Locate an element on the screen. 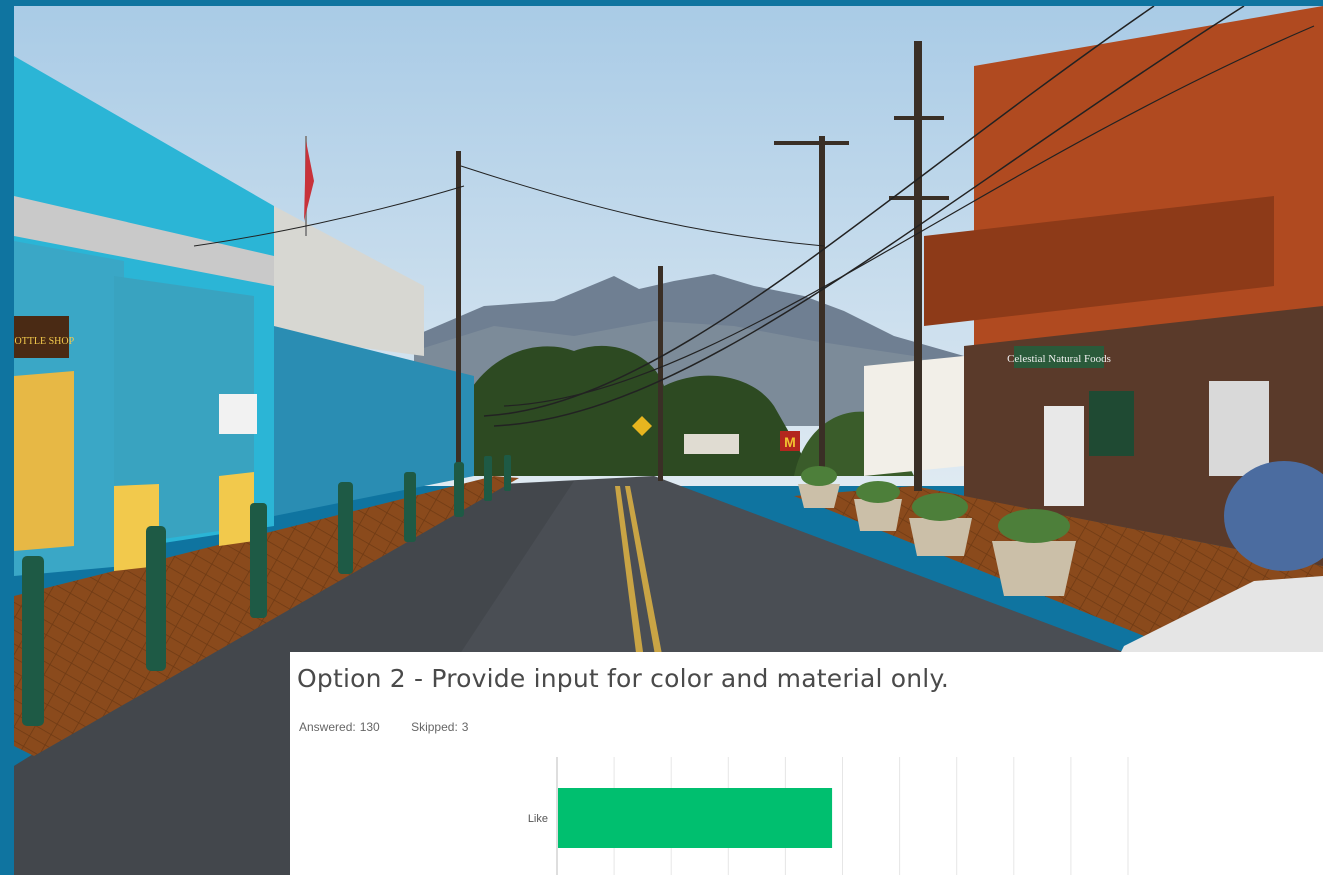 The image size is (1323, 875). store-sign: Celestial Natural Foods is located at coordinates (1059, 359).